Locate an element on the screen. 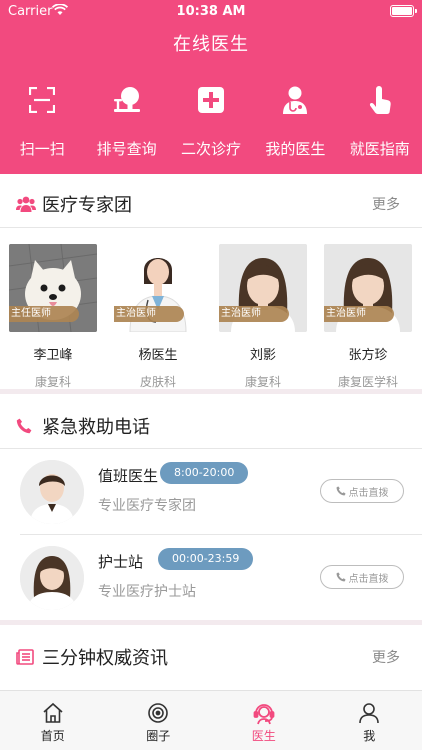 This screenshot has height=750, width=422. tab-me: 我 is located at coordinates (369, 720).